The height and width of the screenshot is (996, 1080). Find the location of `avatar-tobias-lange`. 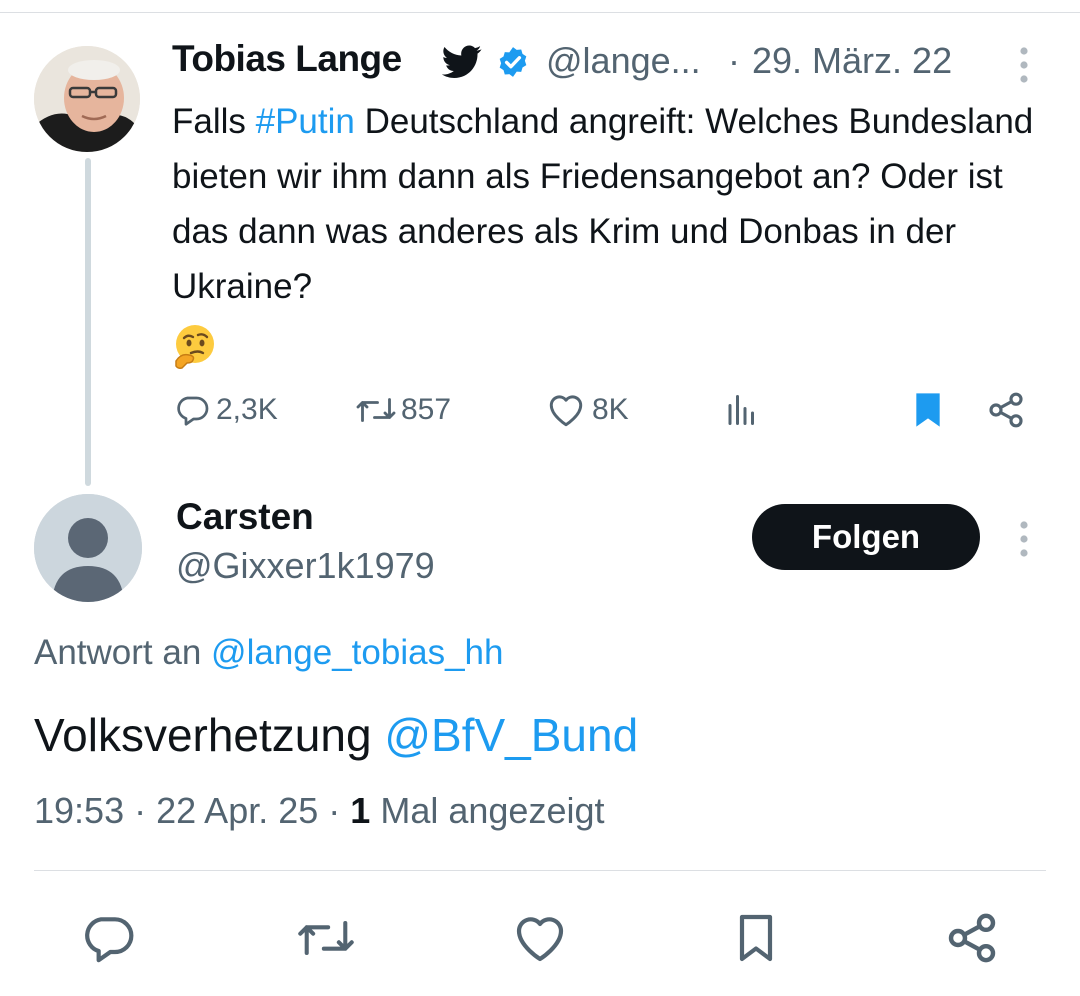

avatar-tobias-lange is located at coordinates (87, 99).